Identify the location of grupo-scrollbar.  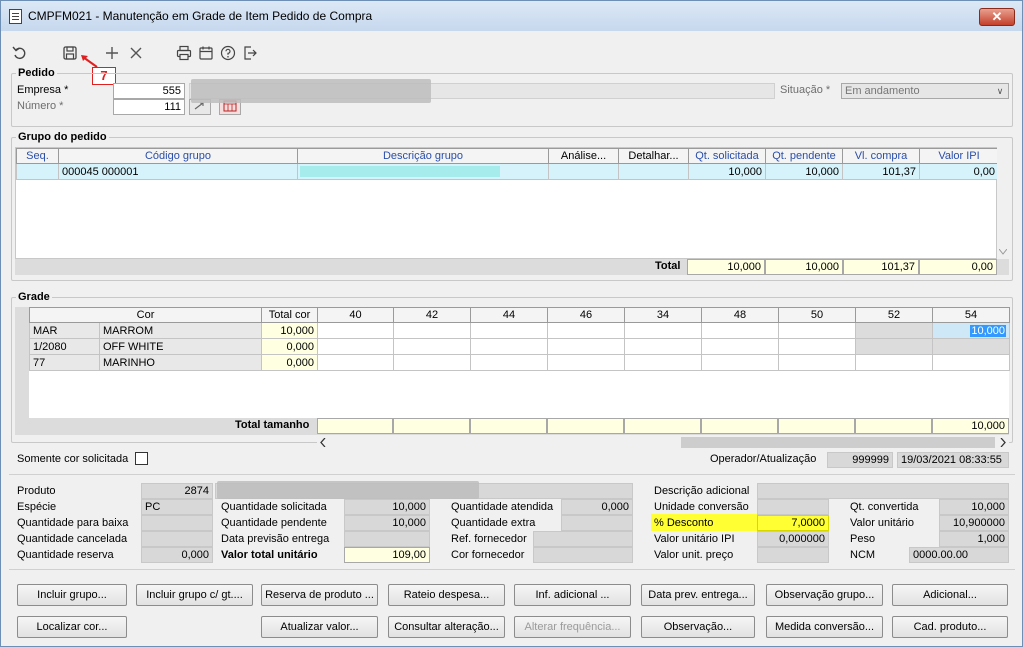
(1003, 203).